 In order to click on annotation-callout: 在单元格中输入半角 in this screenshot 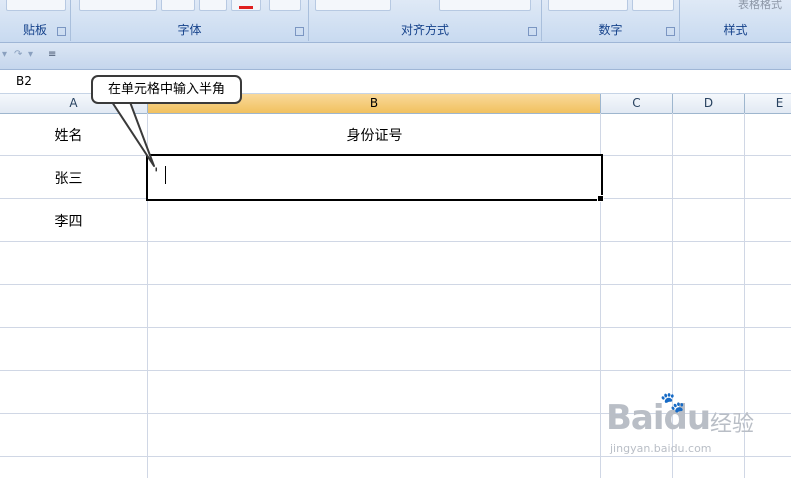, I will do `click(166, 89)`.